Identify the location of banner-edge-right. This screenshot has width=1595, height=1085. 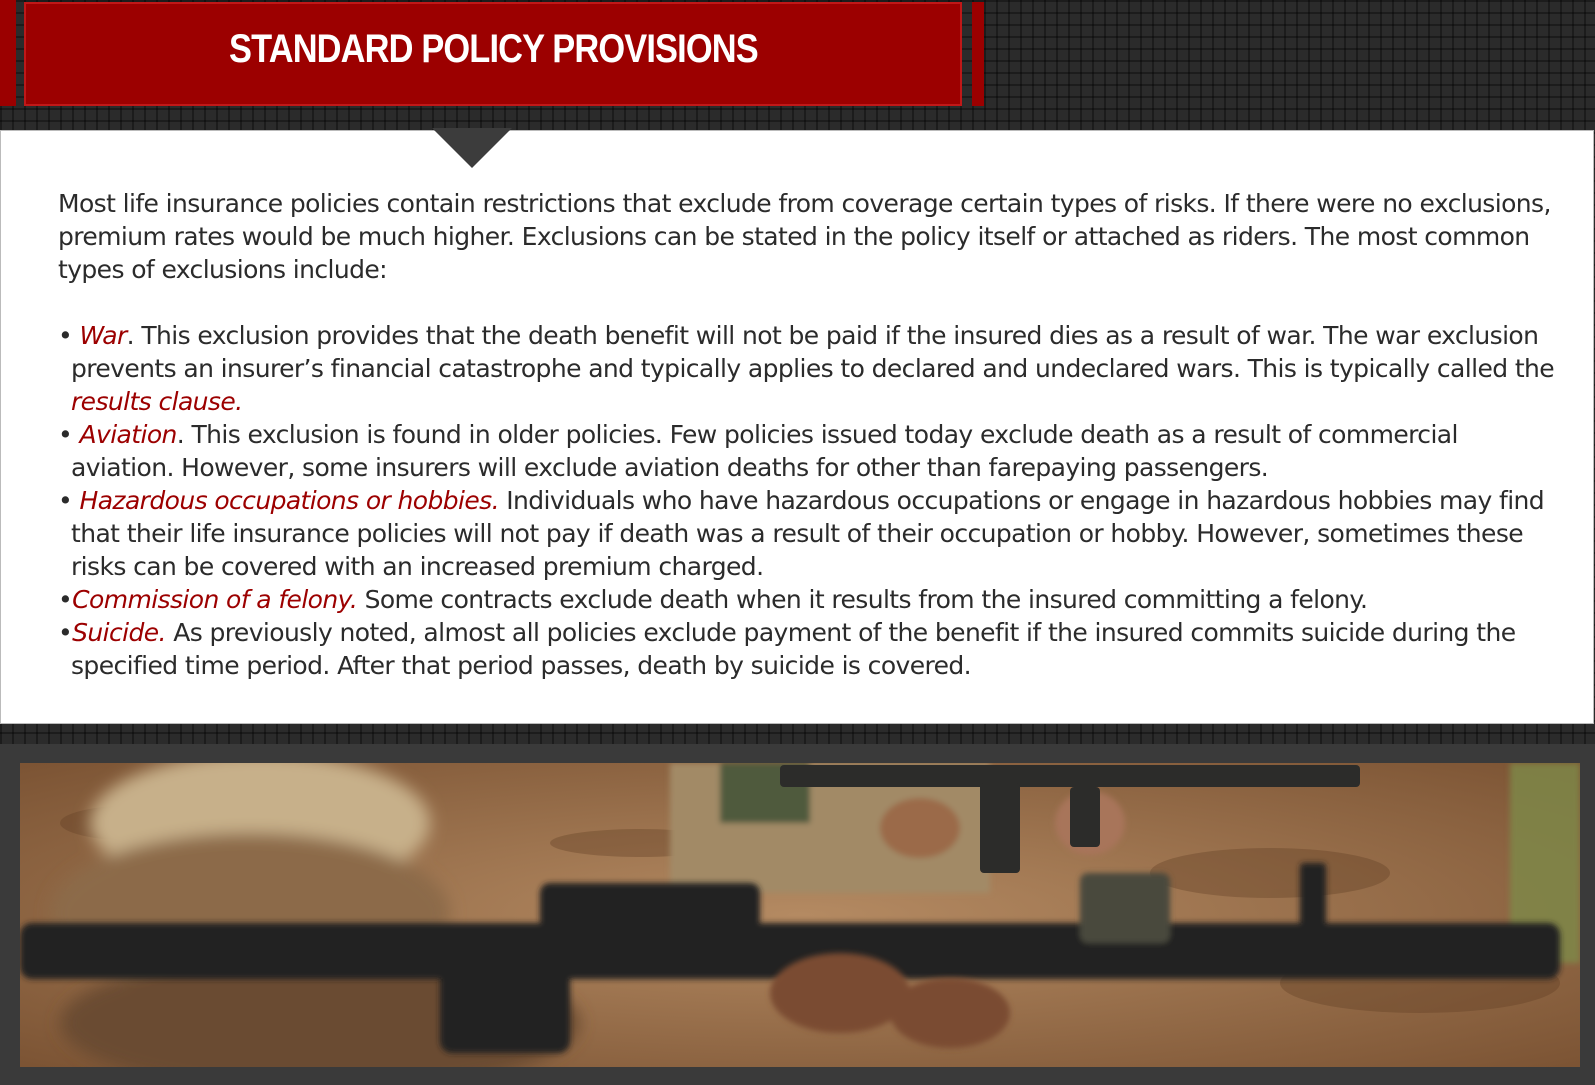
(978, 54).